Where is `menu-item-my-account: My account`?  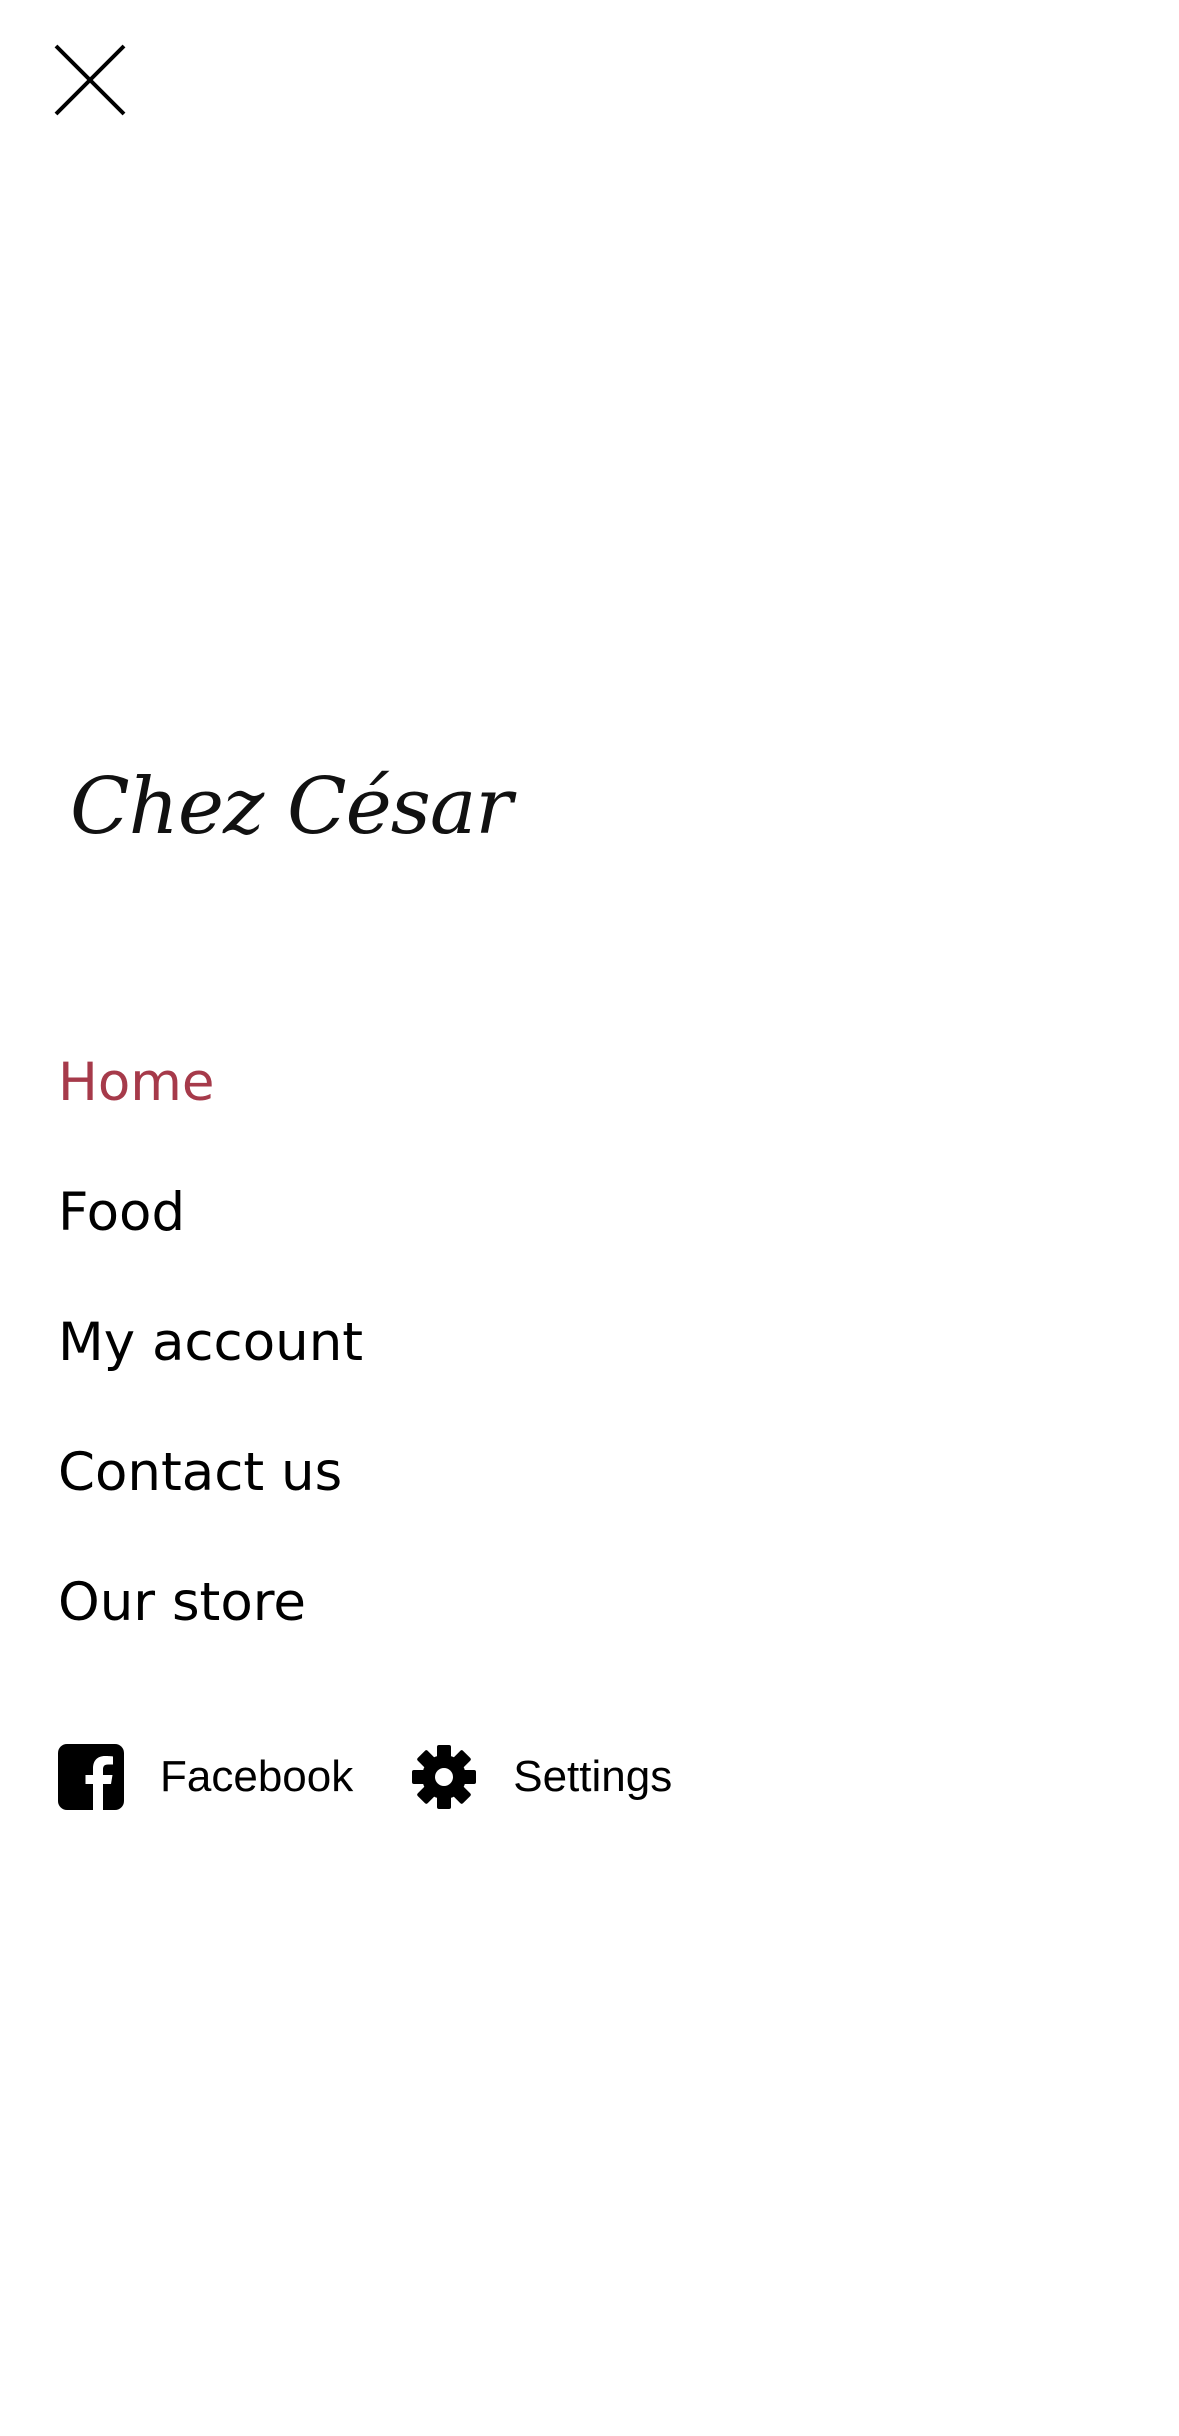
menu-item-my-account: My account is located at coordinates (210, 1343).